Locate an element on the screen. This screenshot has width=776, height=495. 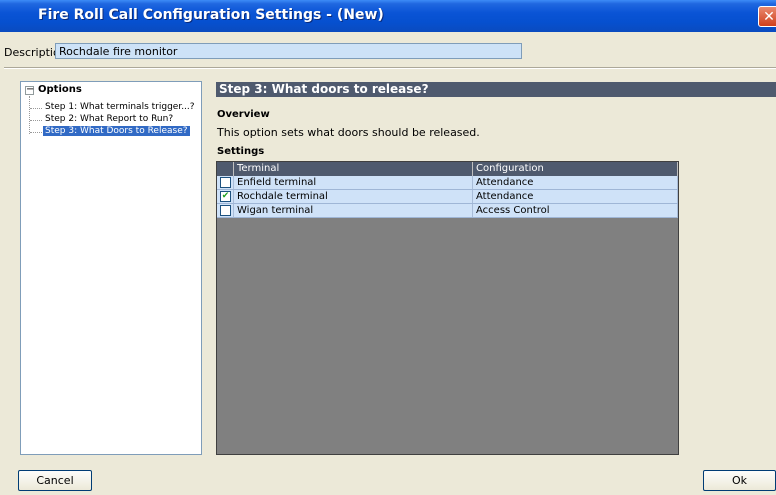
close-button: ✕ is located at coordinates (767, 16).